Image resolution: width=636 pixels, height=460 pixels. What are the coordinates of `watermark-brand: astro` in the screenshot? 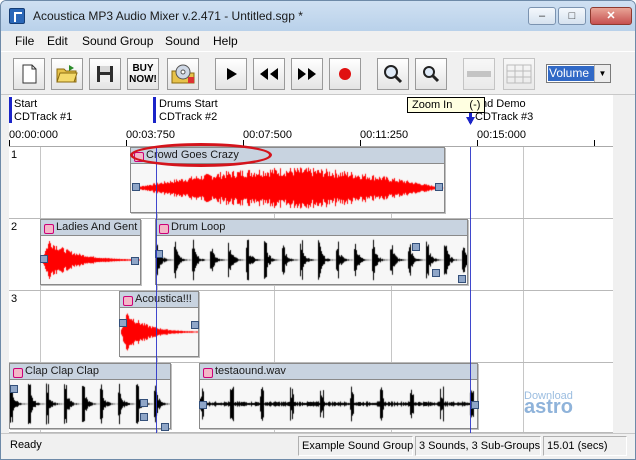 It's located at (548, 407).